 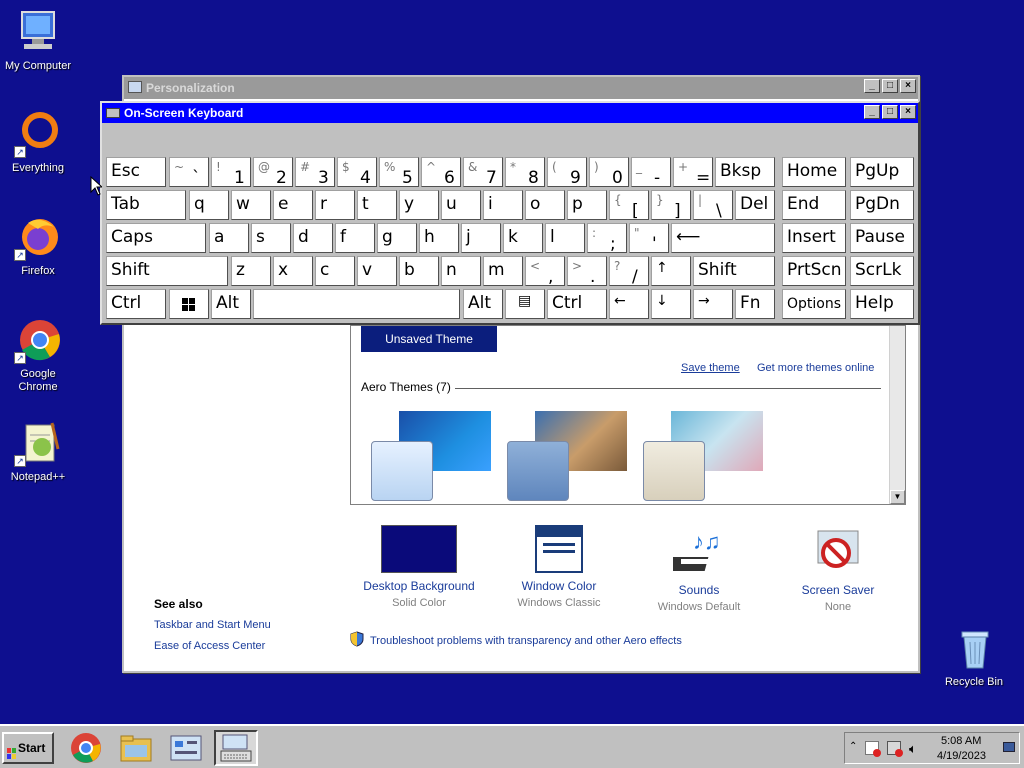 I want to click on key-quote: " ', so click(x=649, y=238).